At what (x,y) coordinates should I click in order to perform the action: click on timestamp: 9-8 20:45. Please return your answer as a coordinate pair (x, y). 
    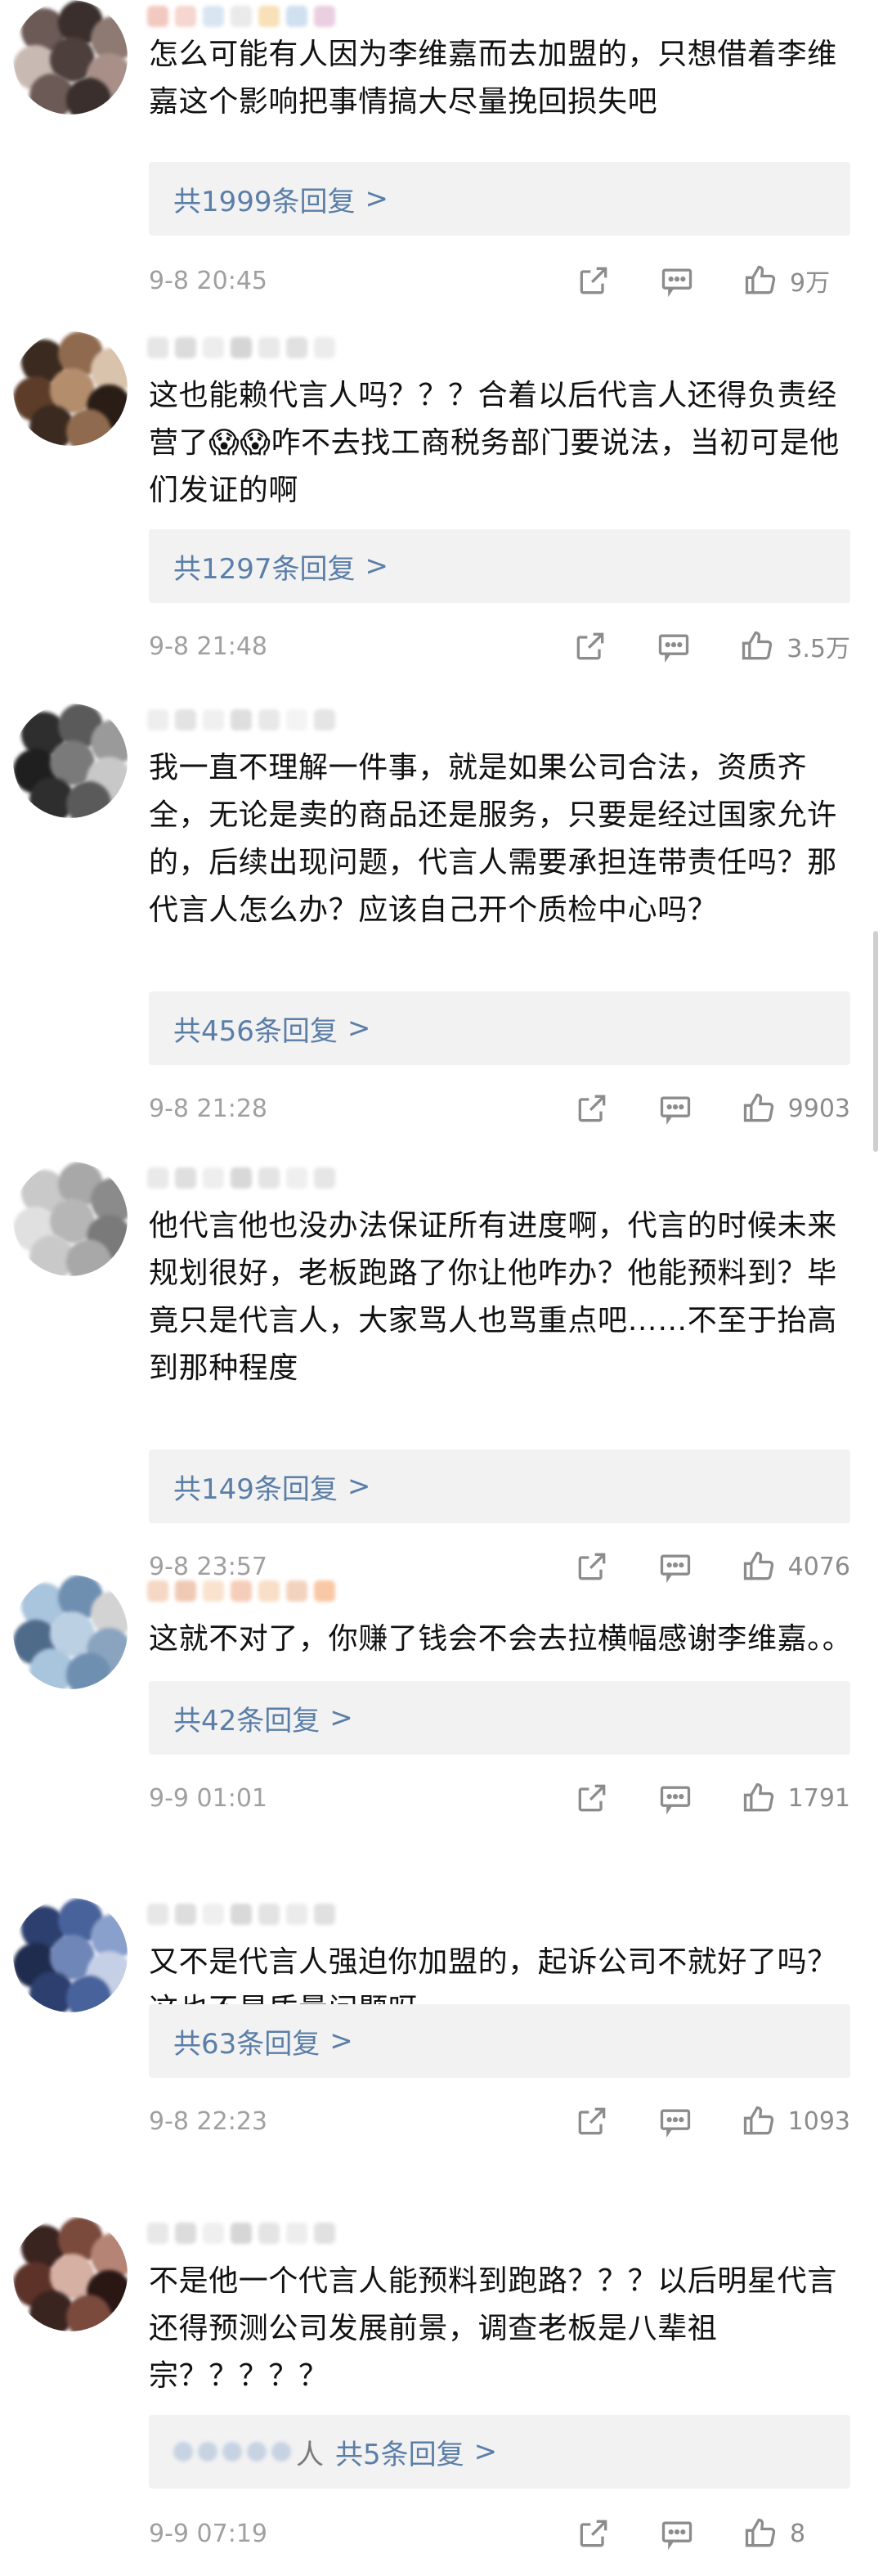
    Looking at the image, I should click on (208, 280).